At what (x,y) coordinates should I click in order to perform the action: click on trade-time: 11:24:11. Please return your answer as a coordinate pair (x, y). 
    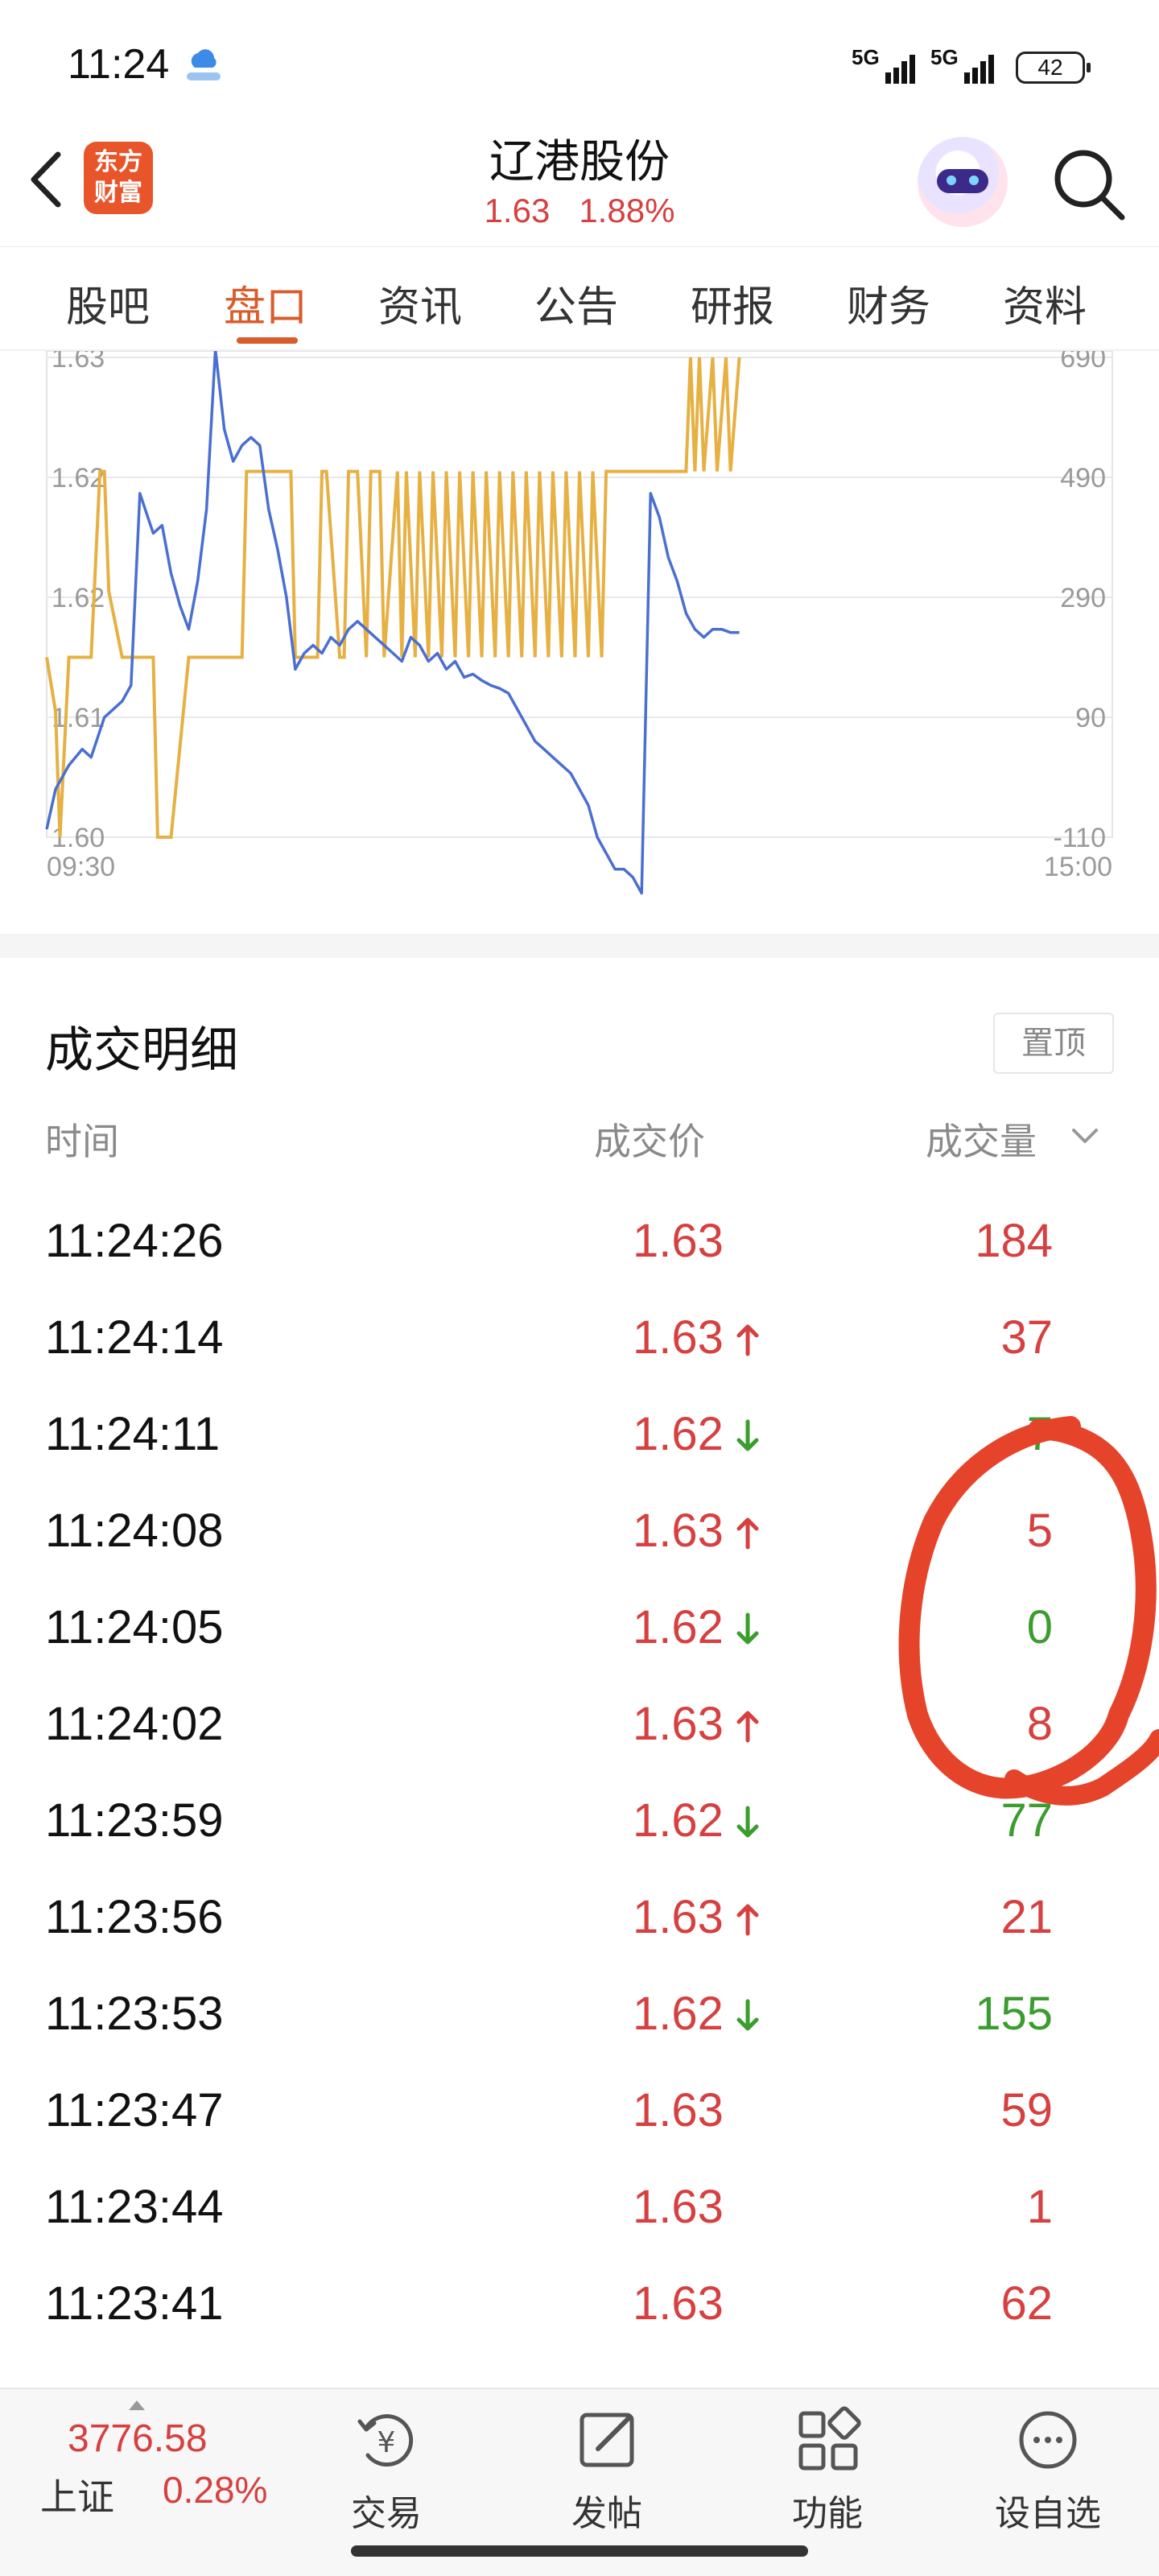
    Looking at the image, I should click on (133, 1434).